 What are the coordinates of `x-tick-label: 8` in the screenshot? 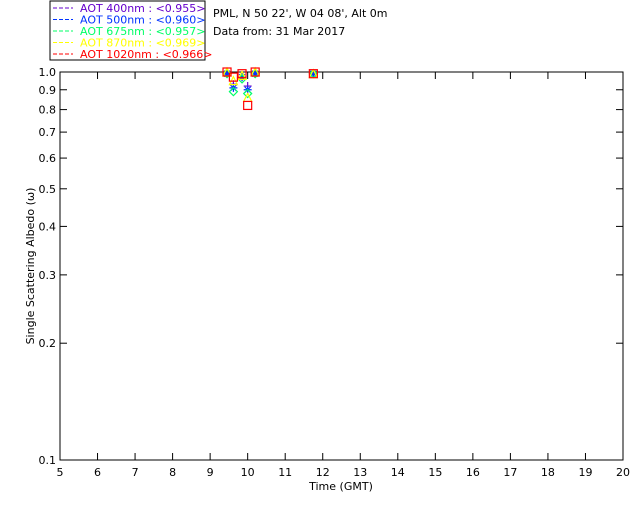 It's located at (172, 472).